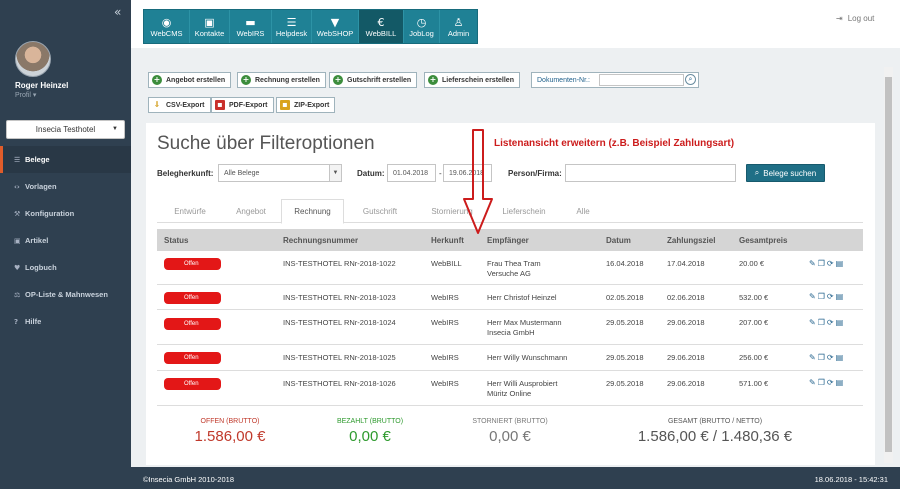 The image size is (900, 489). Describe the element at coordinates (422, 26) in the screenshot. I see `module-joblog: ◷ JobLog` at that location.